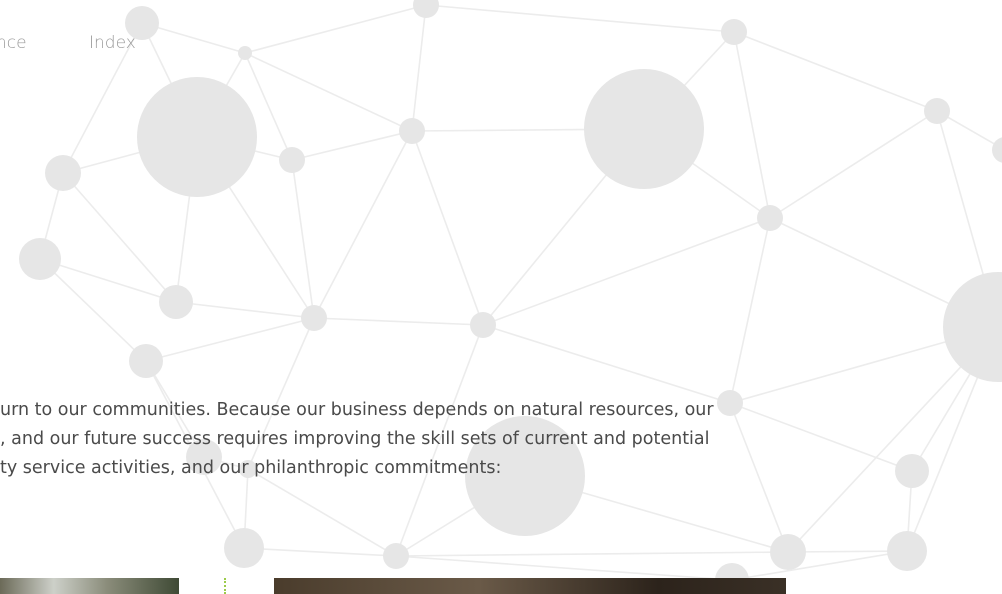 The height and width of the screenshot is (594, 1002). I want to click on photo-thumbnail-left, so click(89, 586).